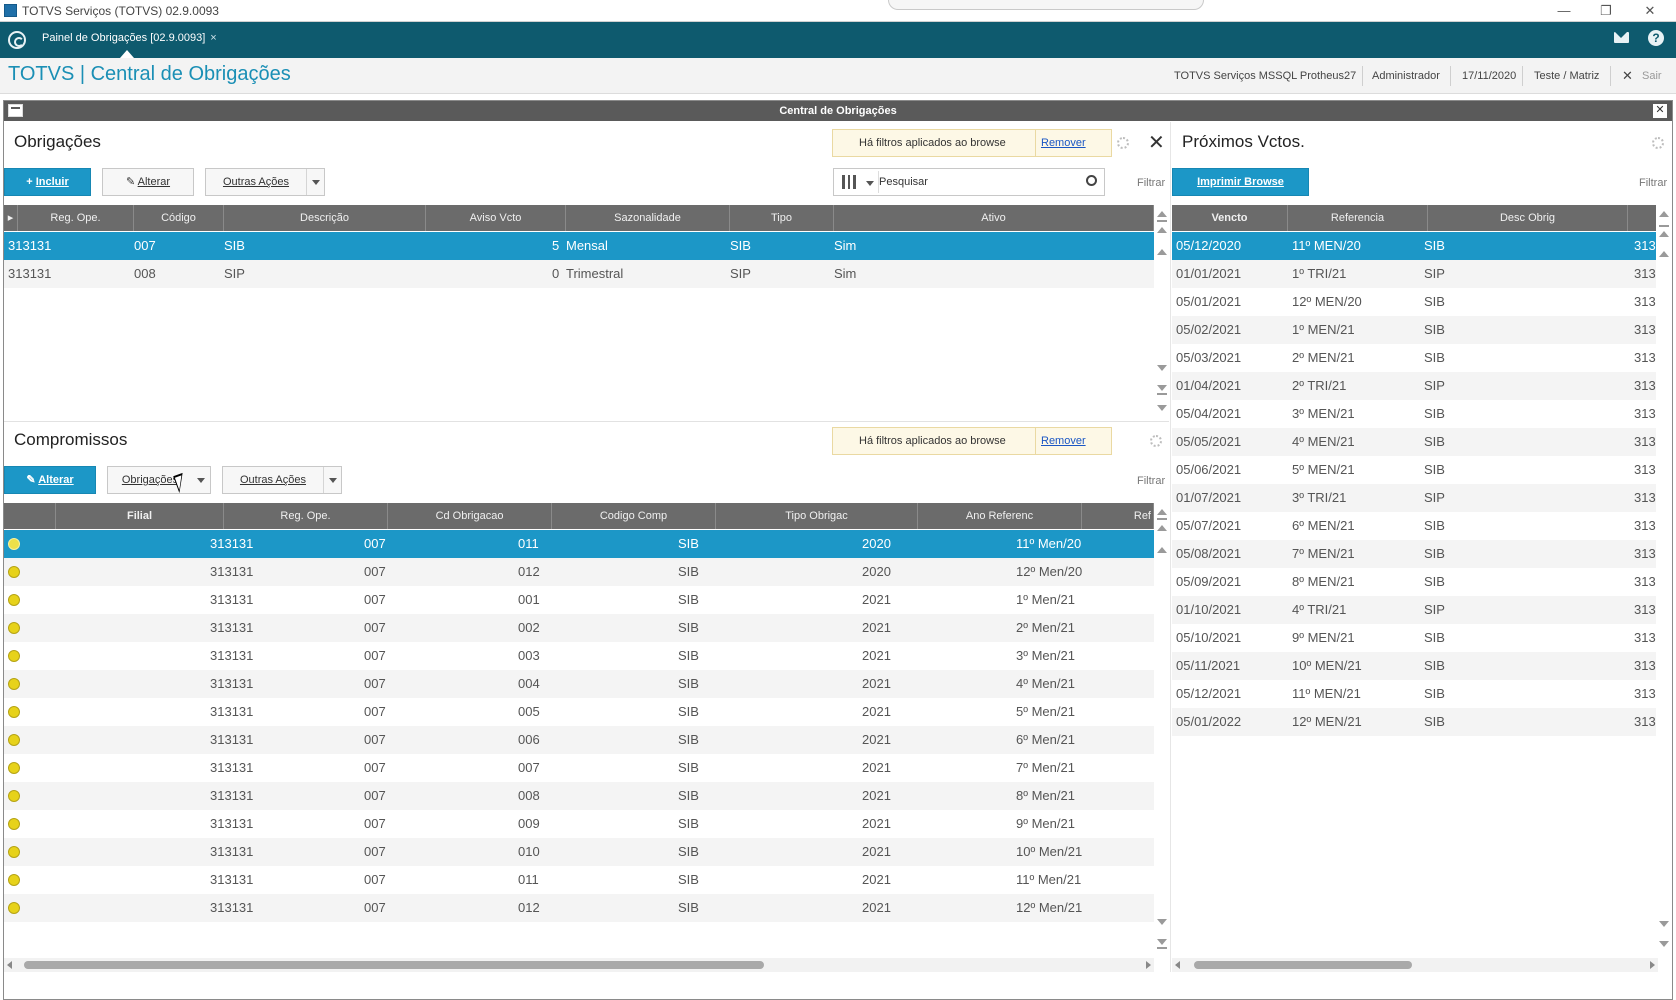 Image resolution: width=1676 pixels, height=1000 pixels. Describe the element at coordinates (1415, 274) in the screenshot. I see `table-row: 01/01/2021 1º TRI/21 SIP 313` at that location.